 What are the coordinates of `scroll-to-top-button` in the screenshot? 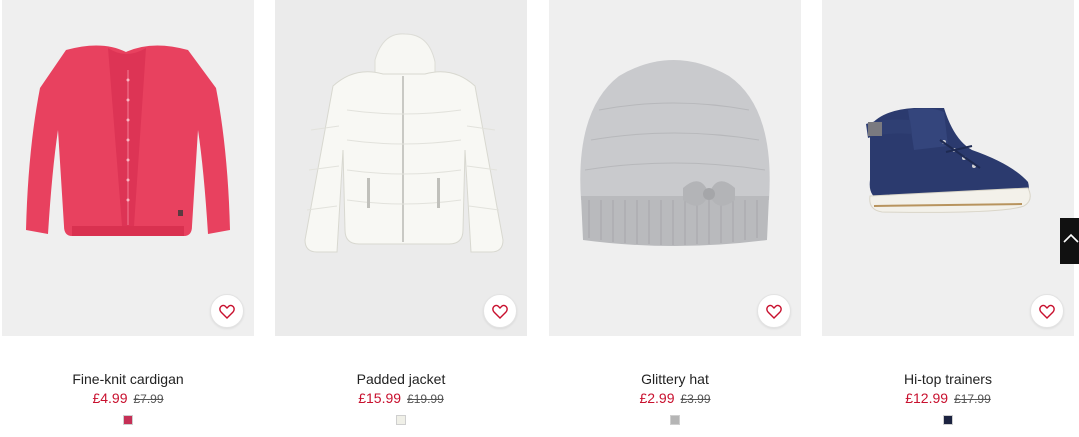 It's located at (1069, 241).